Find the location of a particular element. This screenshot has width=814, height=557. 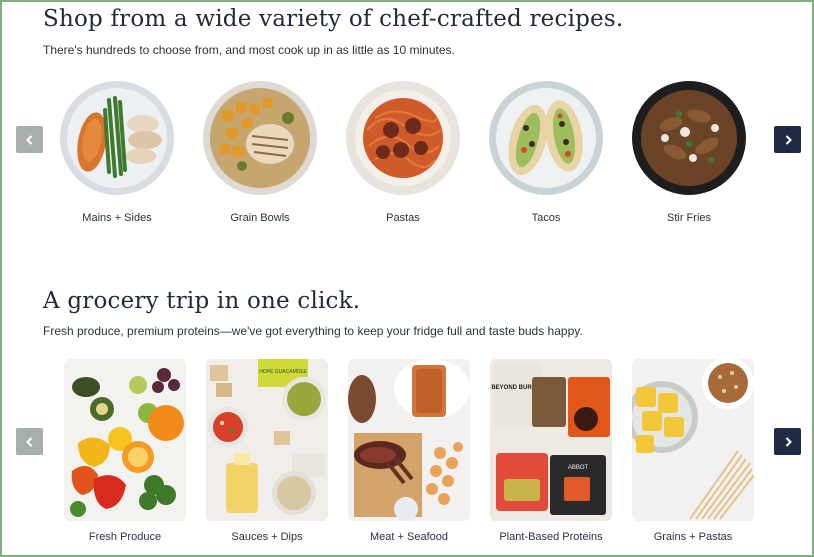

grocery-title: A grocery trip in one click. is located at coordinates (202, 301).